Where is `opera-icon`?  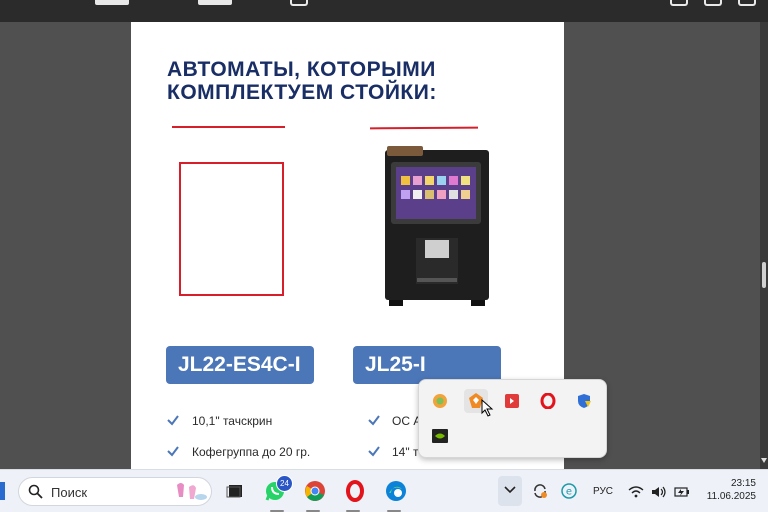 opera-icon is located at coordinates (548, 401).